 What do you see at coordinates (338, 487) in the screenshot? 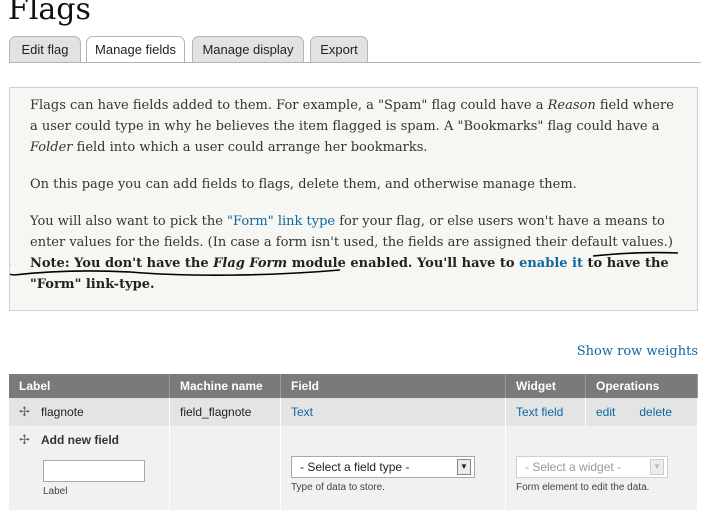
I see `field-type-caption: Type of data to store.` at bounding box center [338, 487].